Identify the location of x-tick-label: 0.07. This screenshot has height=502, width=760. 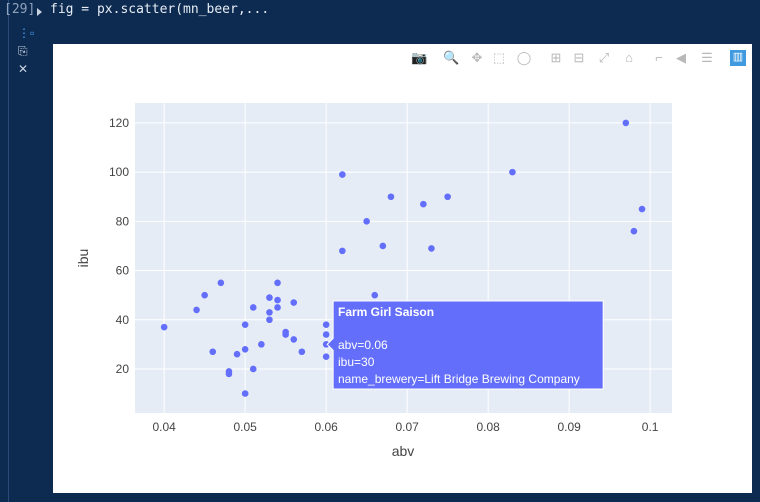
(407, 427).